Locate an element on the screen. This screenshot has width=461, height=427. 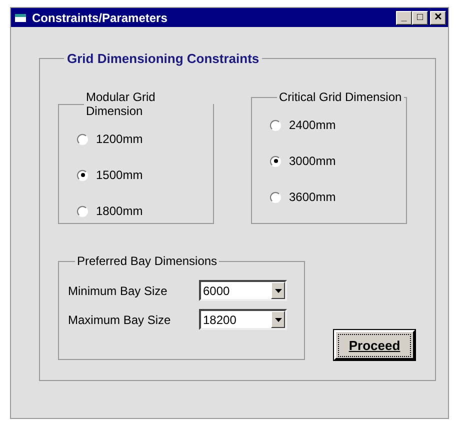
radio-label: 2400mm is located at coordinates (312, 125).